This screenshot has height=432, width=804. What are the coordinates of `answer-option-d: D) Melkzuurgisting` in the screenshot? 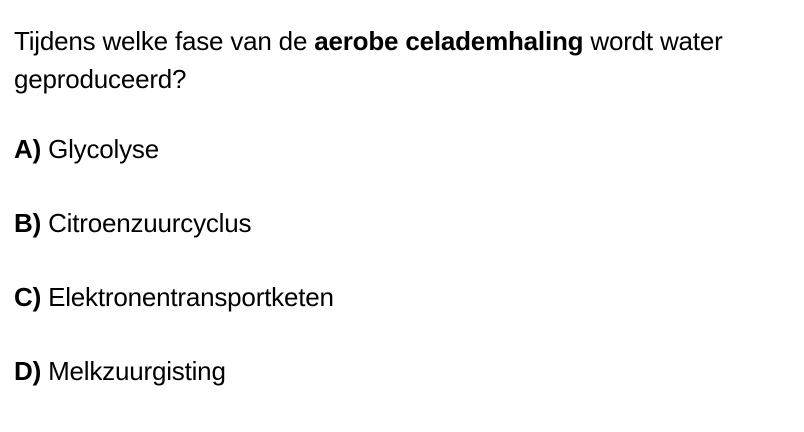 It's located at (402, 371).